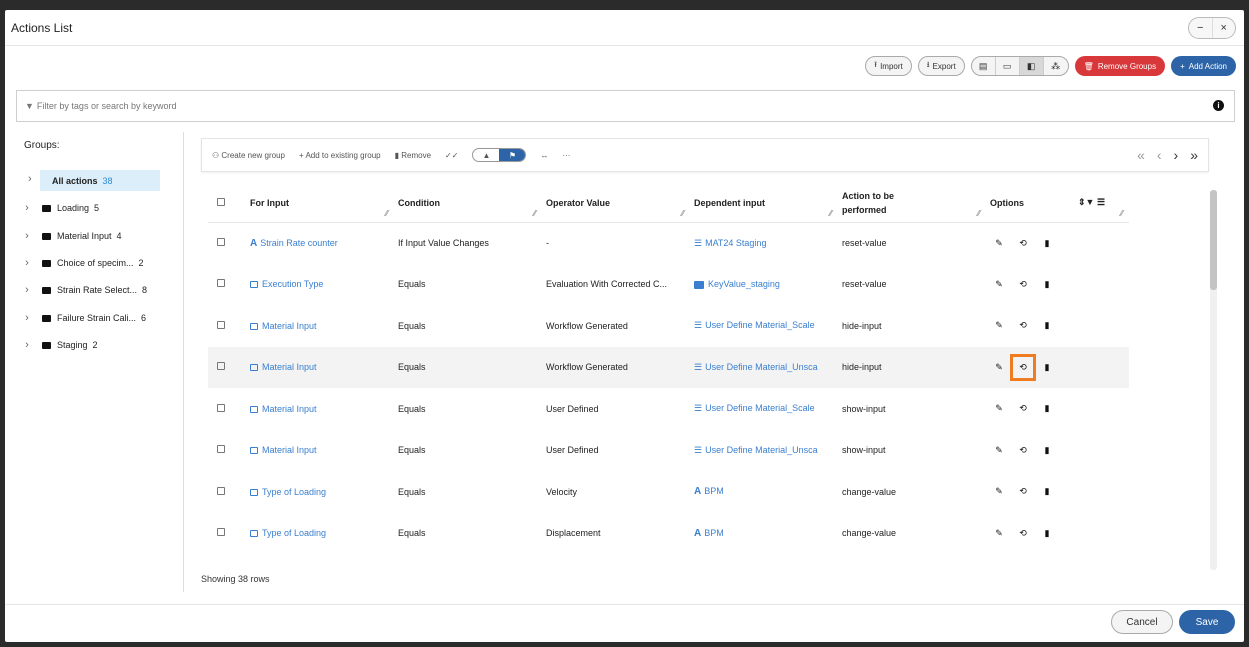 The height and width of the screenshot is (647, 1249). Describe the element at coordinates (100, 208) in the screenshot. I see `group-item: › Loading 5` at that location.